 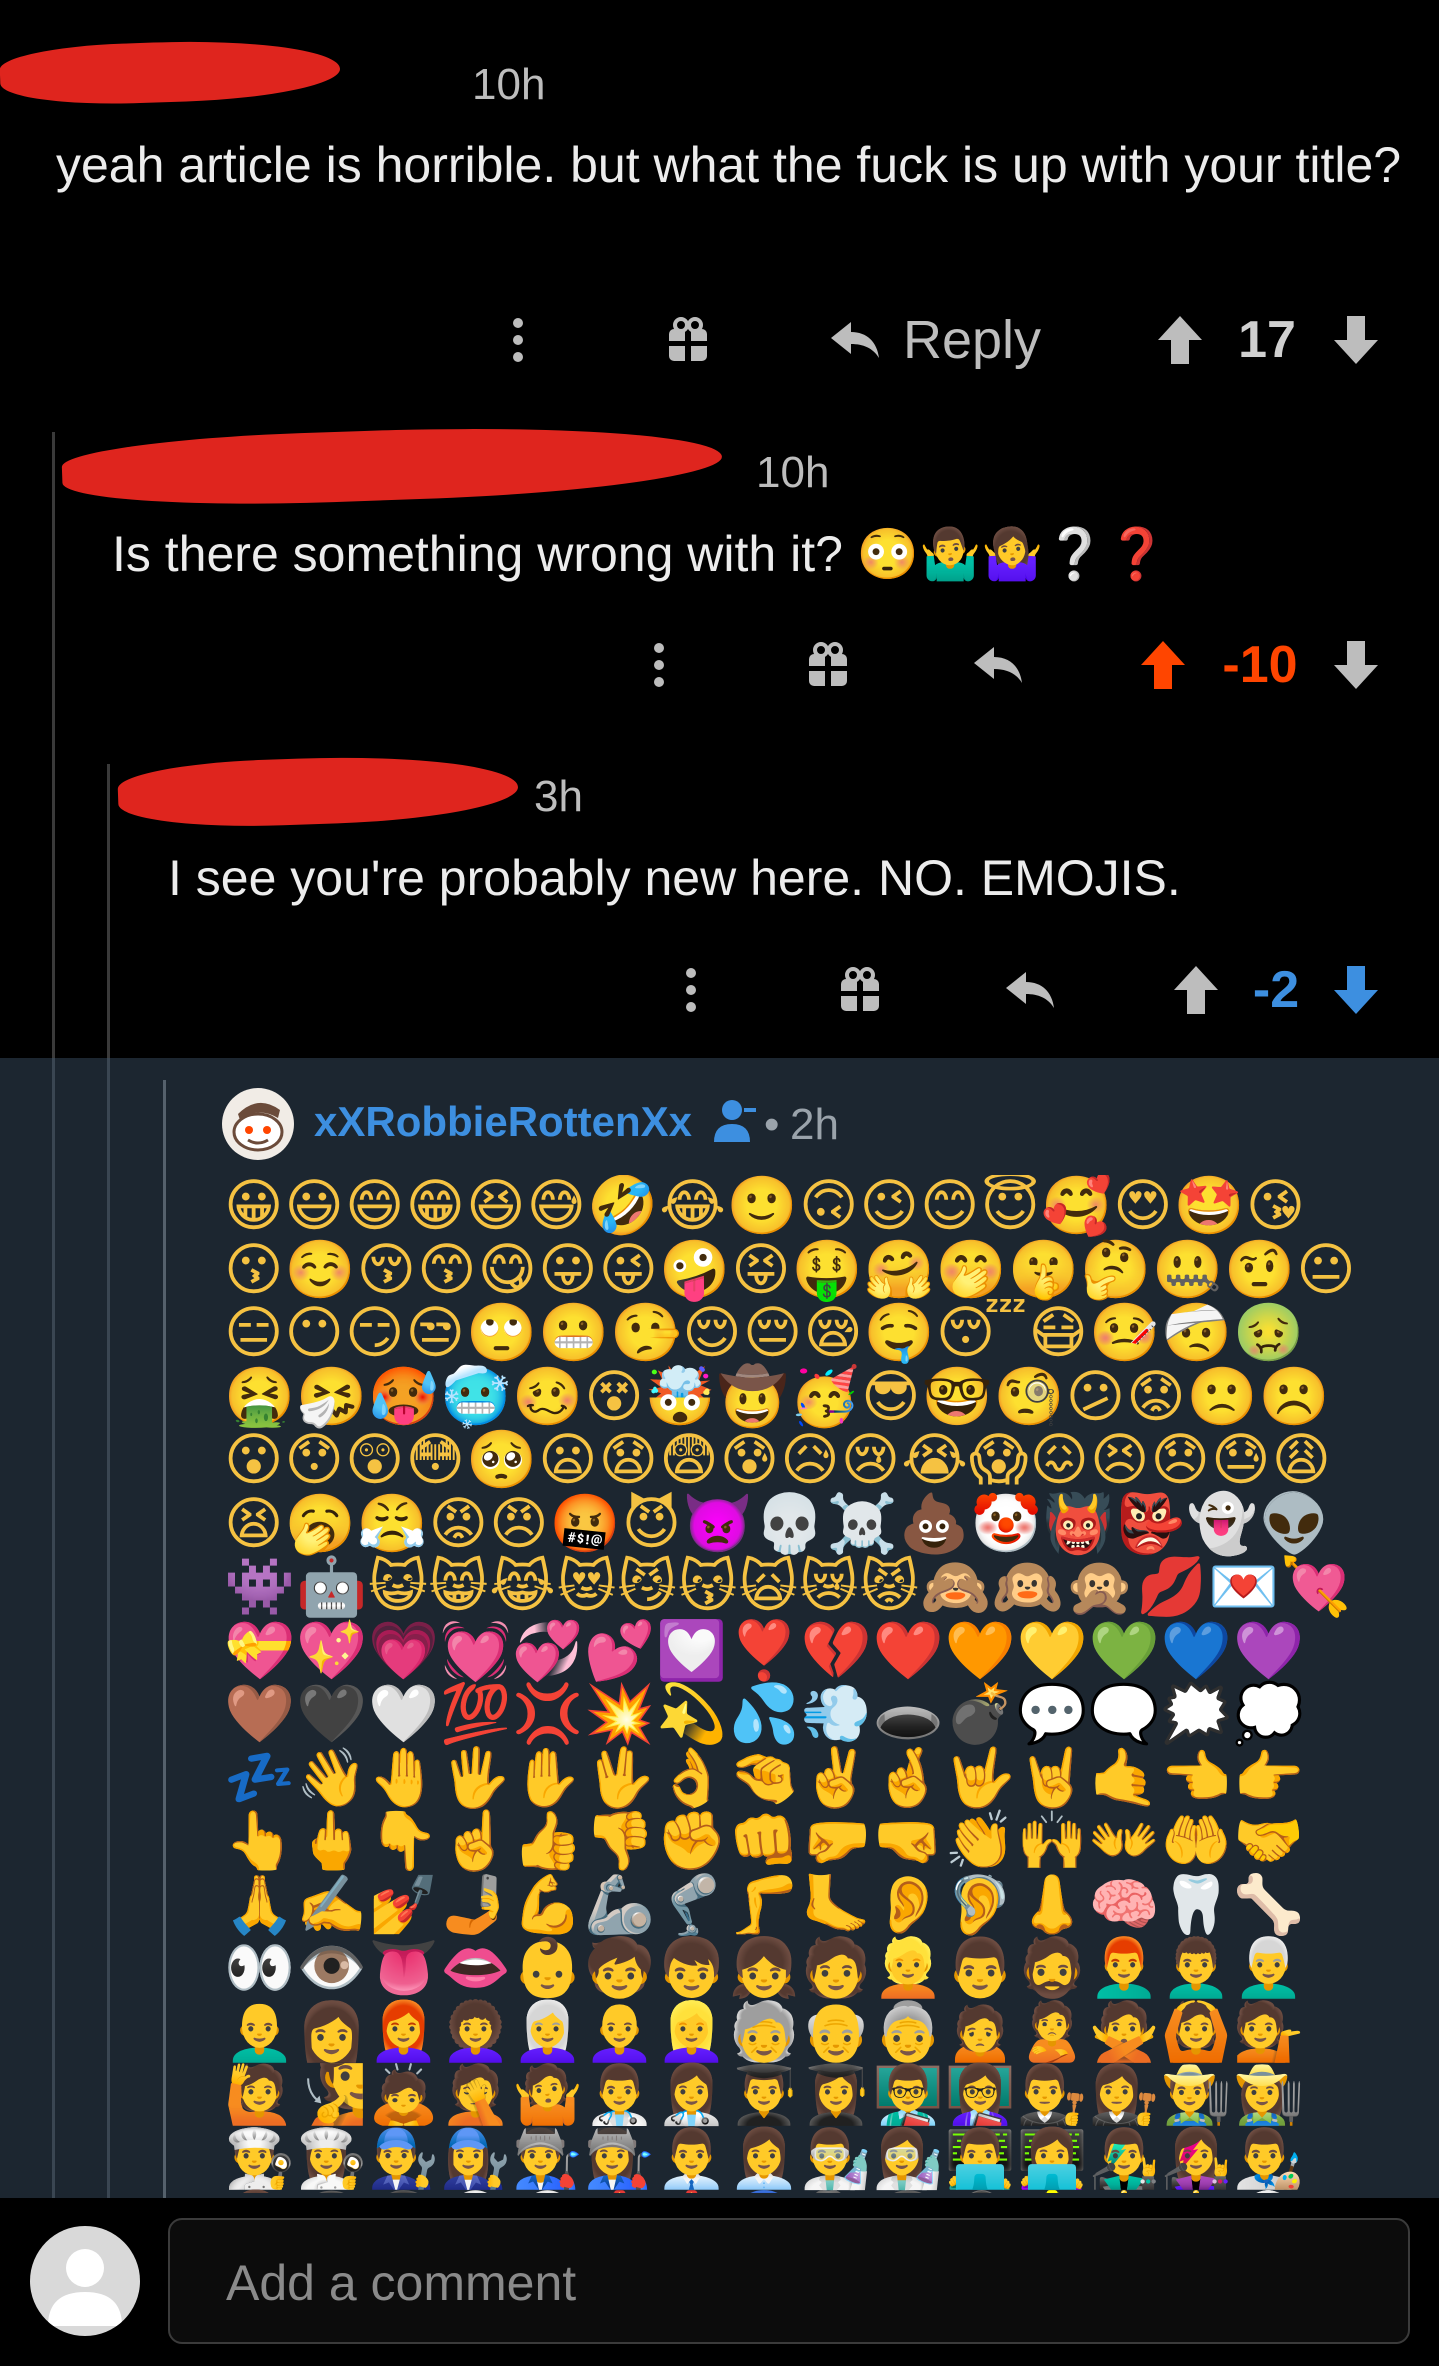 I want to click on profile-icon, so click(x=735, y=1121).